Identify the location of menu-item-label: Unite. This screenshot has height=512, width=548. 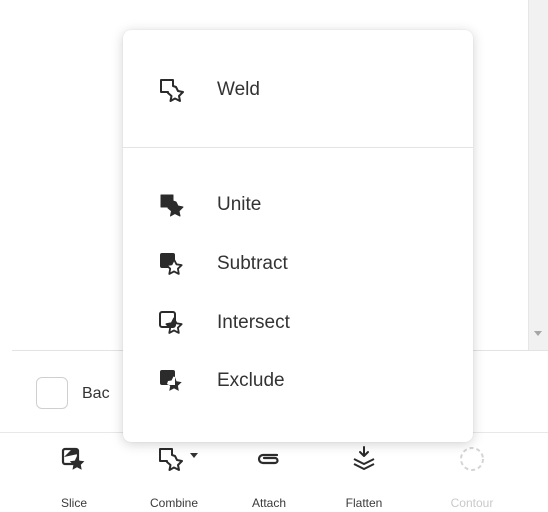
(239, 204).